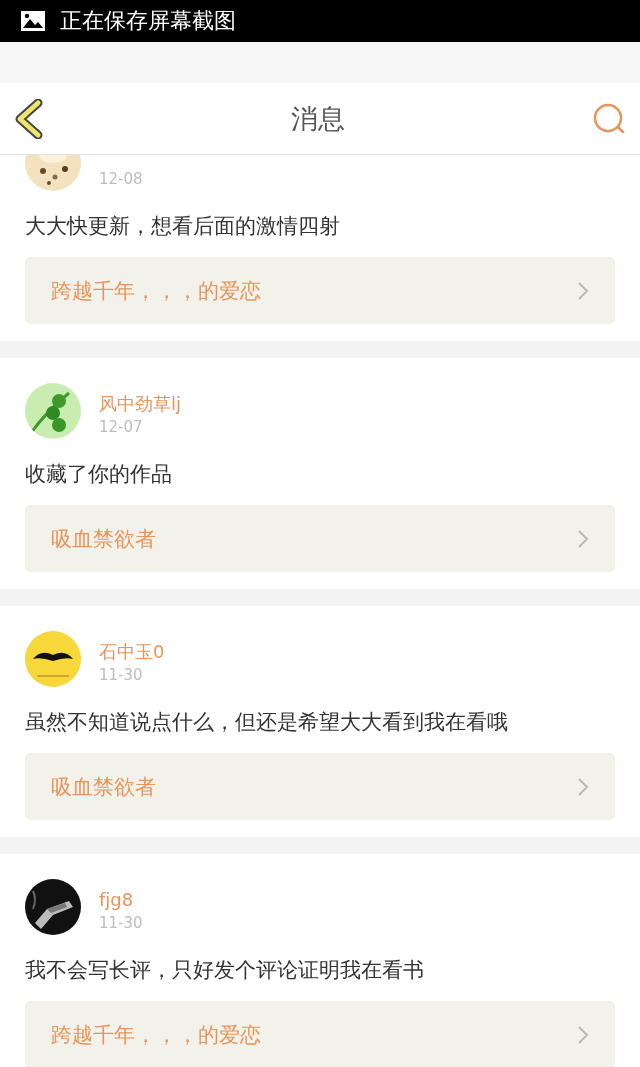  I want to click on message-date: 12-08, so click(121, 179).